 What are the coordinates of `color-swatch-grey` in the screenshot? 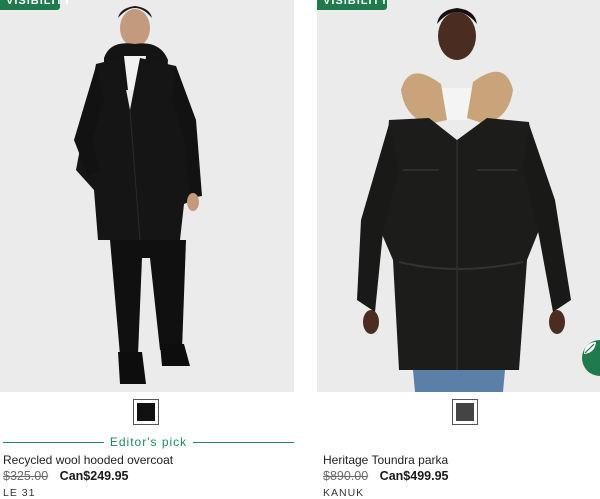 It's located at (465, 412).